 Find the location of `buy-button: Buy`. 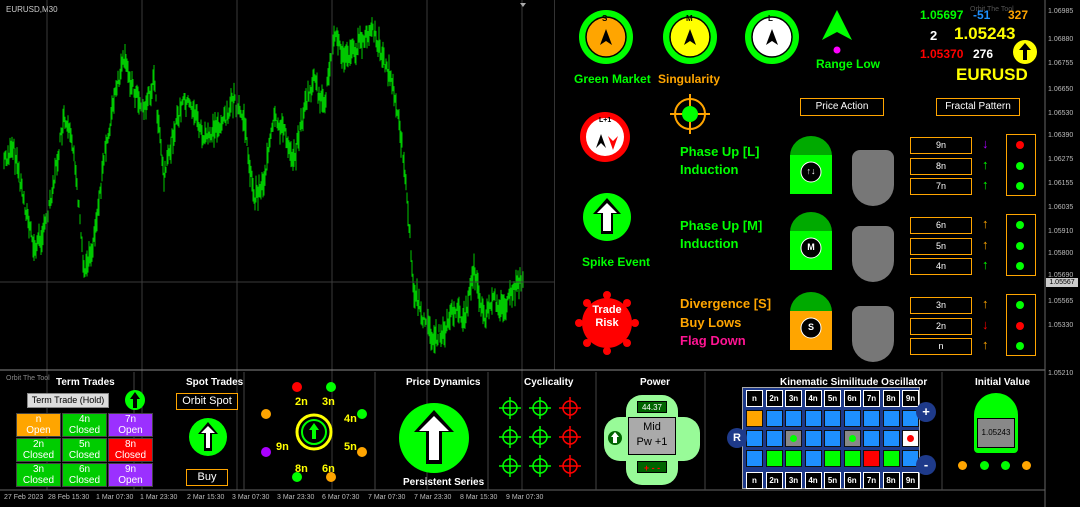

buy-button: Buy is located at coordinates (207, 477).